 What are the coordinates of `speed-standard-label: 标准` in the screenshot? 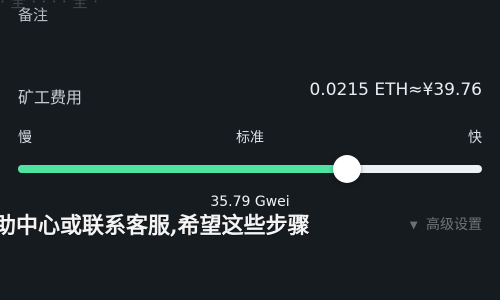 It's located at (250, 138).